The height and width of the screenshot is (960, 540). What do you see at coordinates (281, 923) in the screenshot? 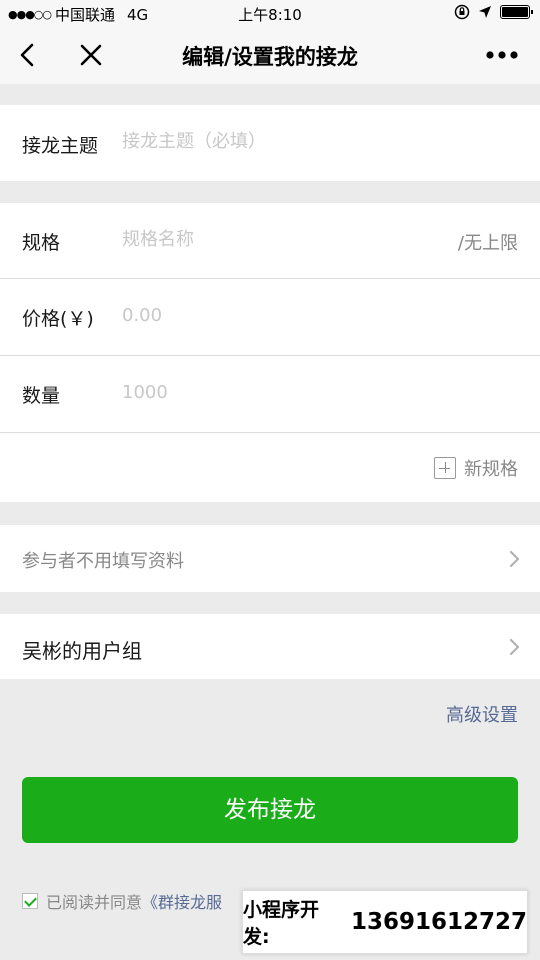
I see `watermark-label: 小程序开发:` at bounding box center [281, 923].